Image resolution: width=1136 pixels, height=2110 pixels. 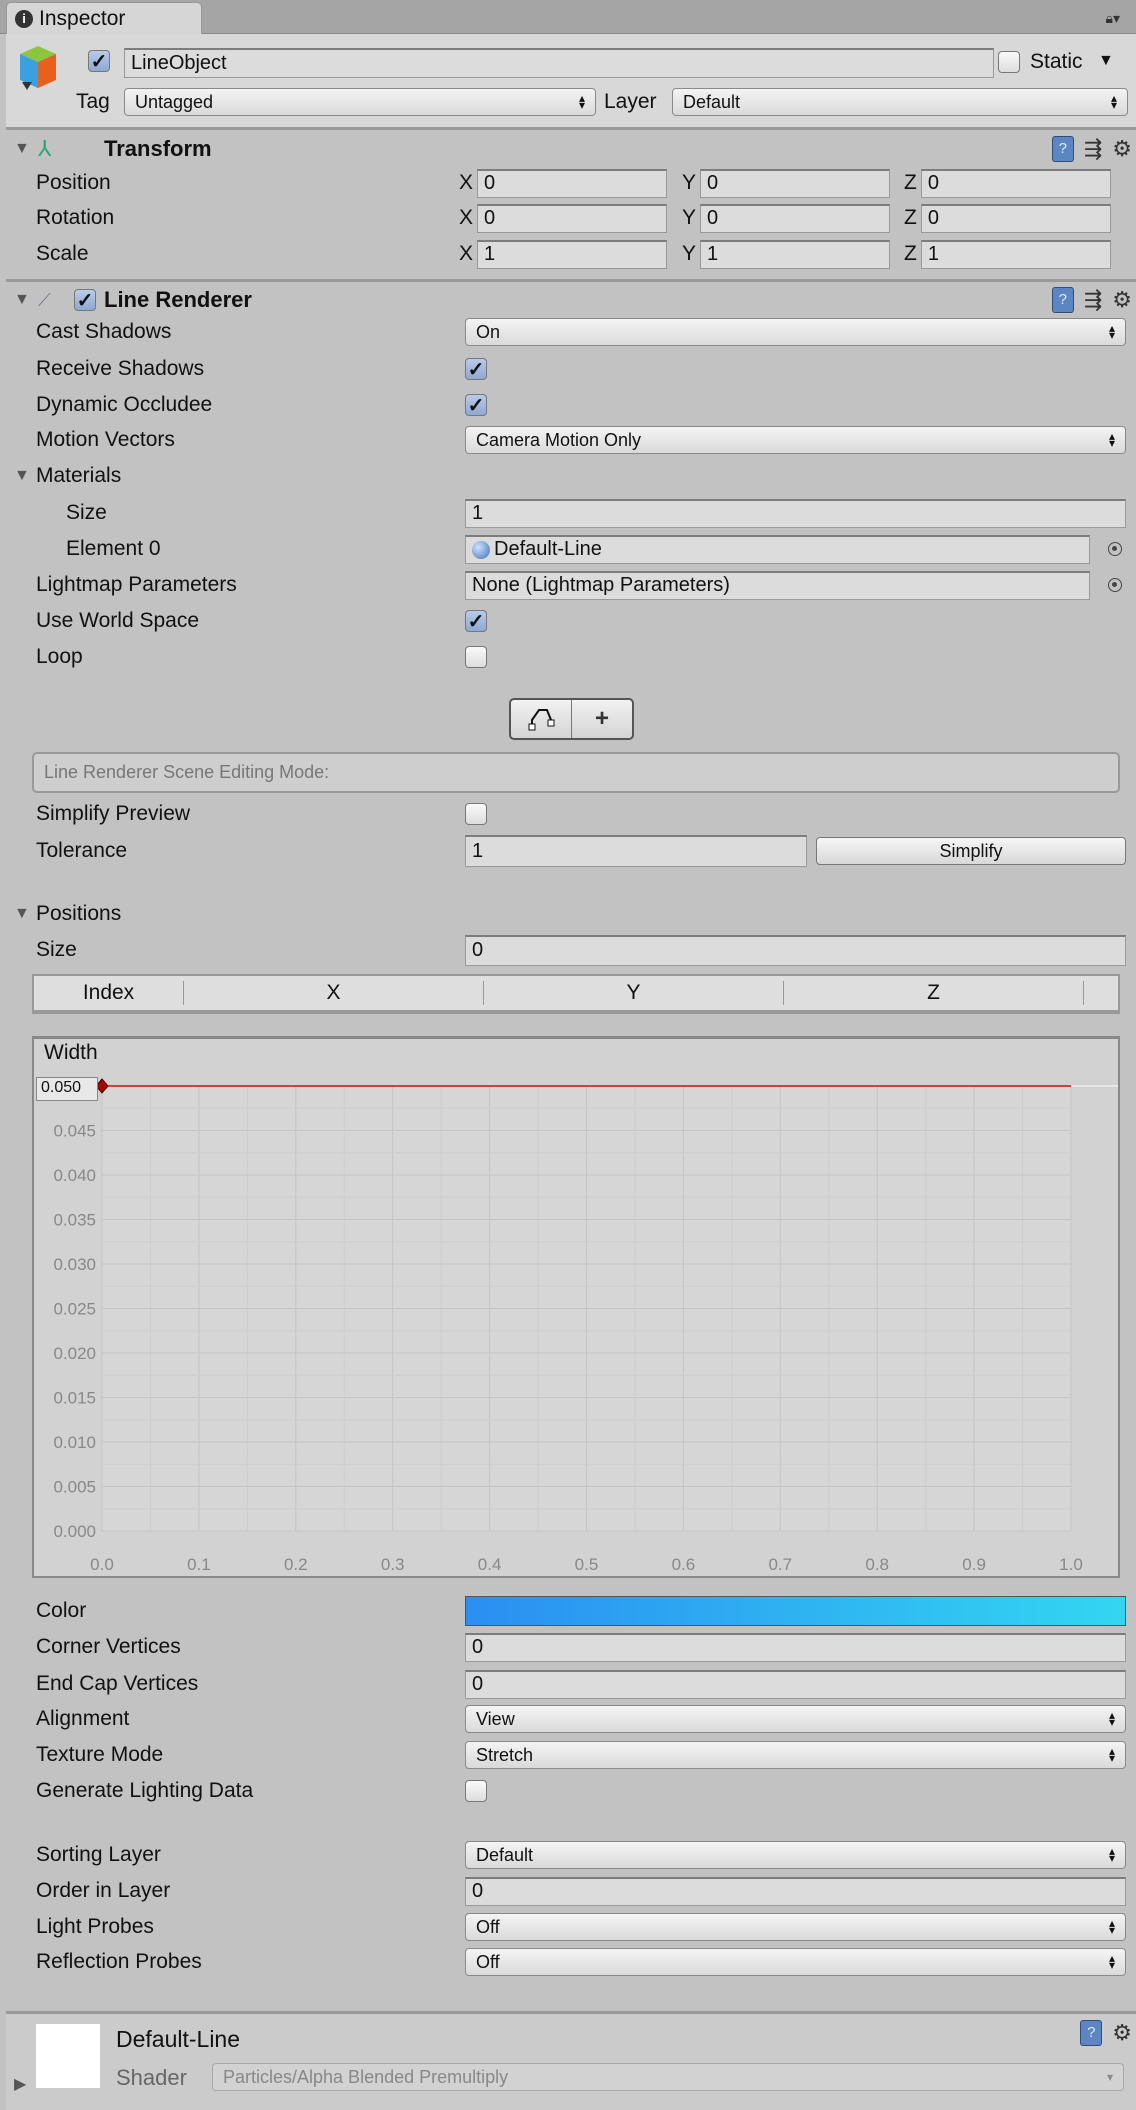 I want to click on column-header-index: Index, so click(x=109, y=993).